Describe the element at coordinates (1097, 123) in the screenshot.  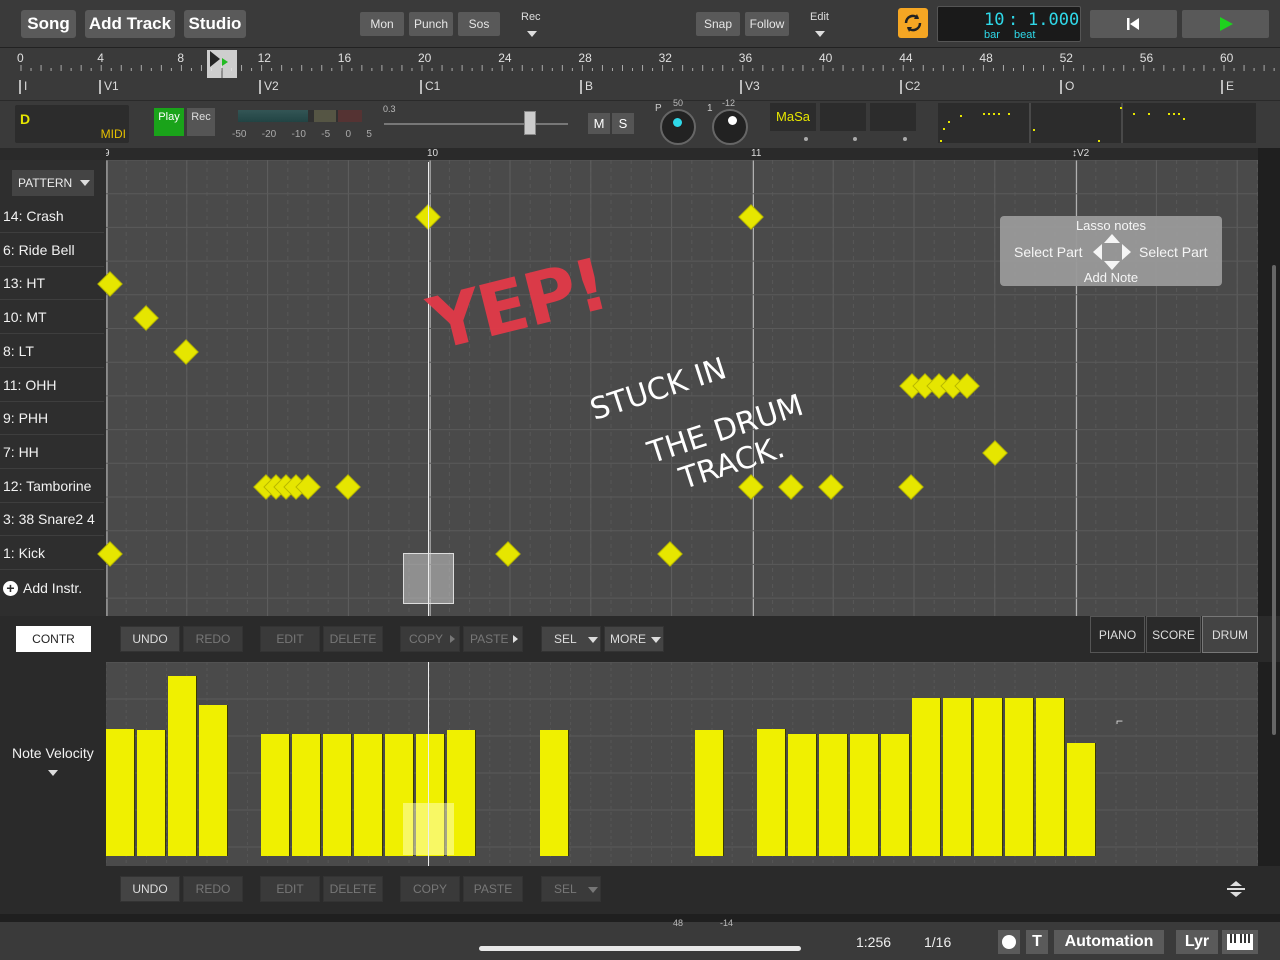
I see `pattern-overview` at that location.